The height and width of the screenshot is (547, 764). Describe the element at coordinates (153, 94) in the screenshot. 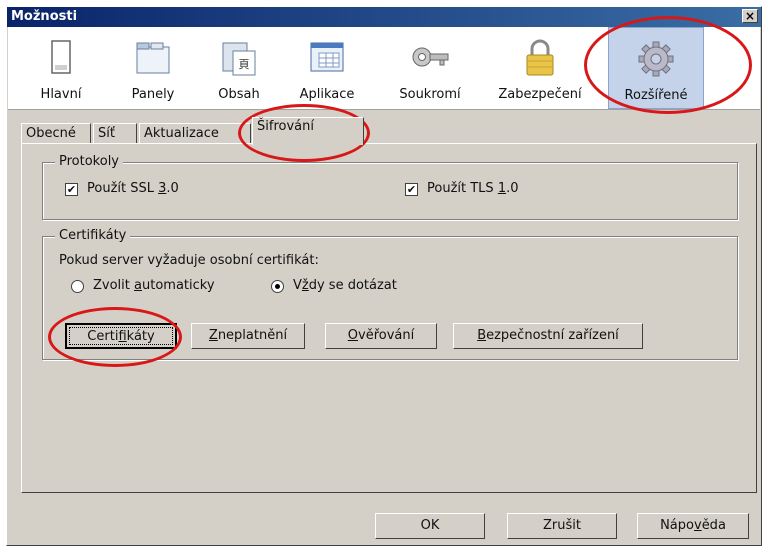

I see `category-label: Panely` at that location.